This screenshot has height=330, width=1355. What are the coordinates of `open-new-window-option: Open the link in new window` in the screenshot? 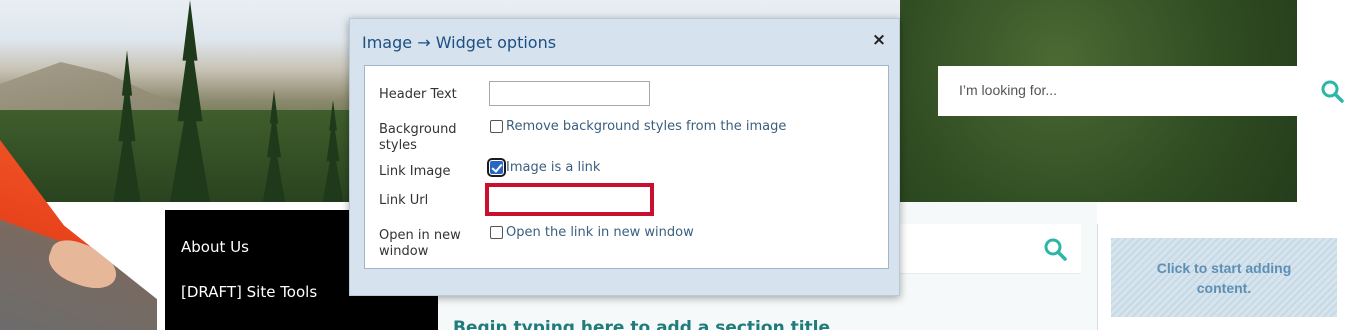 It's located at (592, 232).